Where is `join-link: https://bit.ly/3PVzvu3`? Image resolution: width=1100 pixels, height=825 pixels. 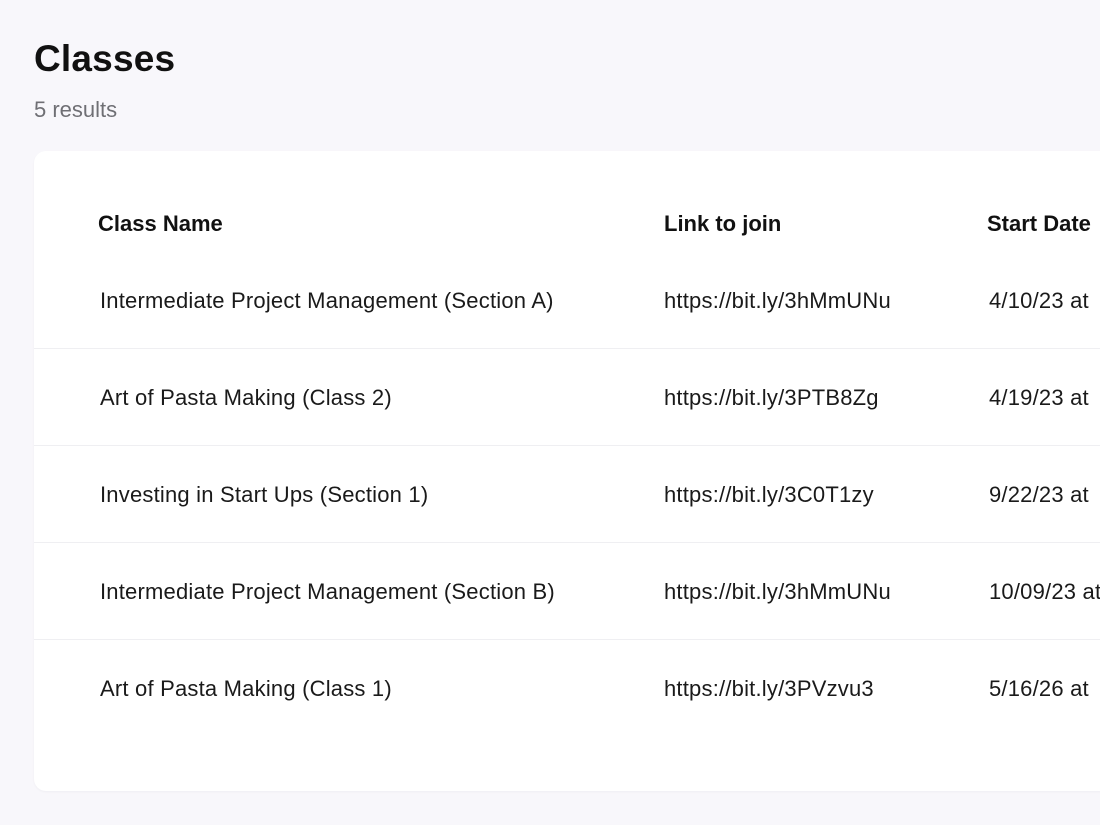
join-link: https://bit.ly/3PVzvu3 is located at coordinates (769, 688).